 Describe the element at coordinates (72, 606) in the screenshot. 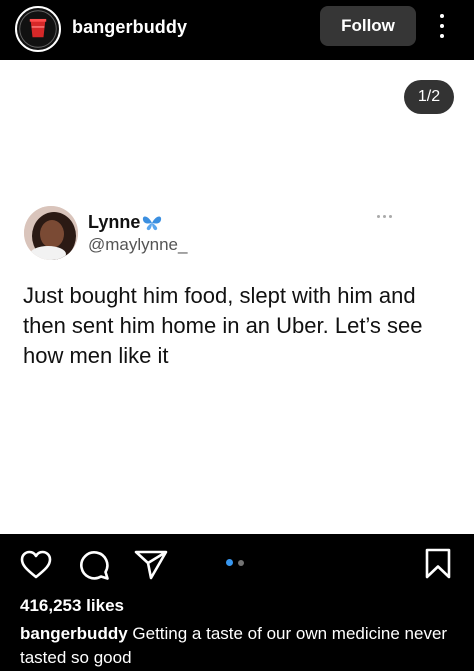

I see `likes-count: 416,253 likes` at that location.